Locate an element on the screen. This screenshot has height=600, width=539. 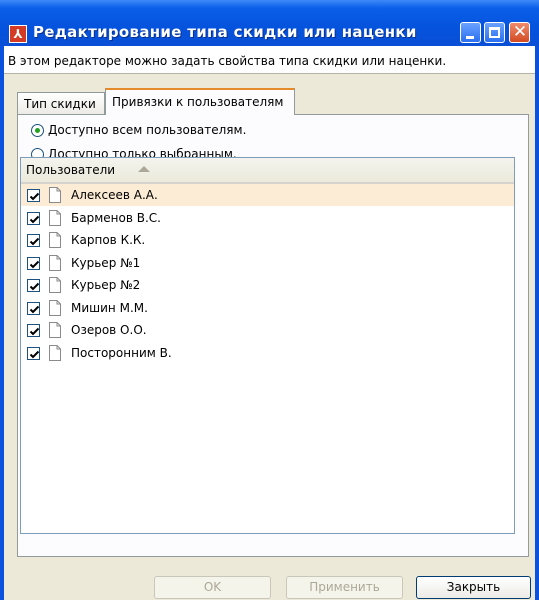
list-item: Карпов К.К. is located at coordinates (267, 240).